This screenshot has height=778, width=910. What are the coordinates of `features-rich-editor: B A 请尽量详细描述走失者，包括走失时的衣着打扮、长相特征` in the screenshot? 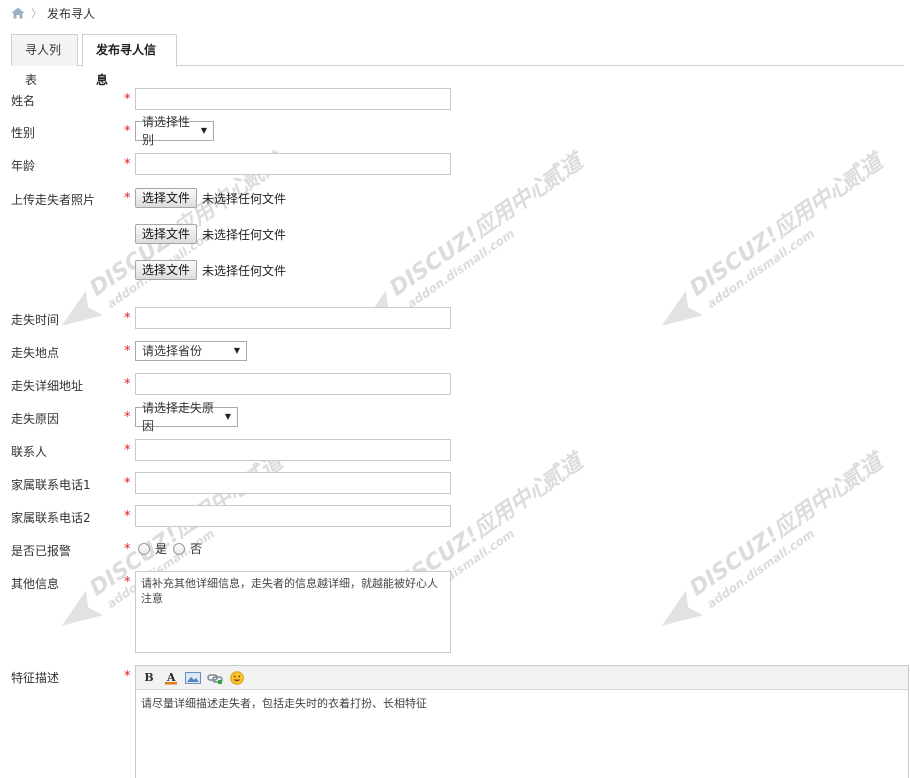 It's located at (522, 721).